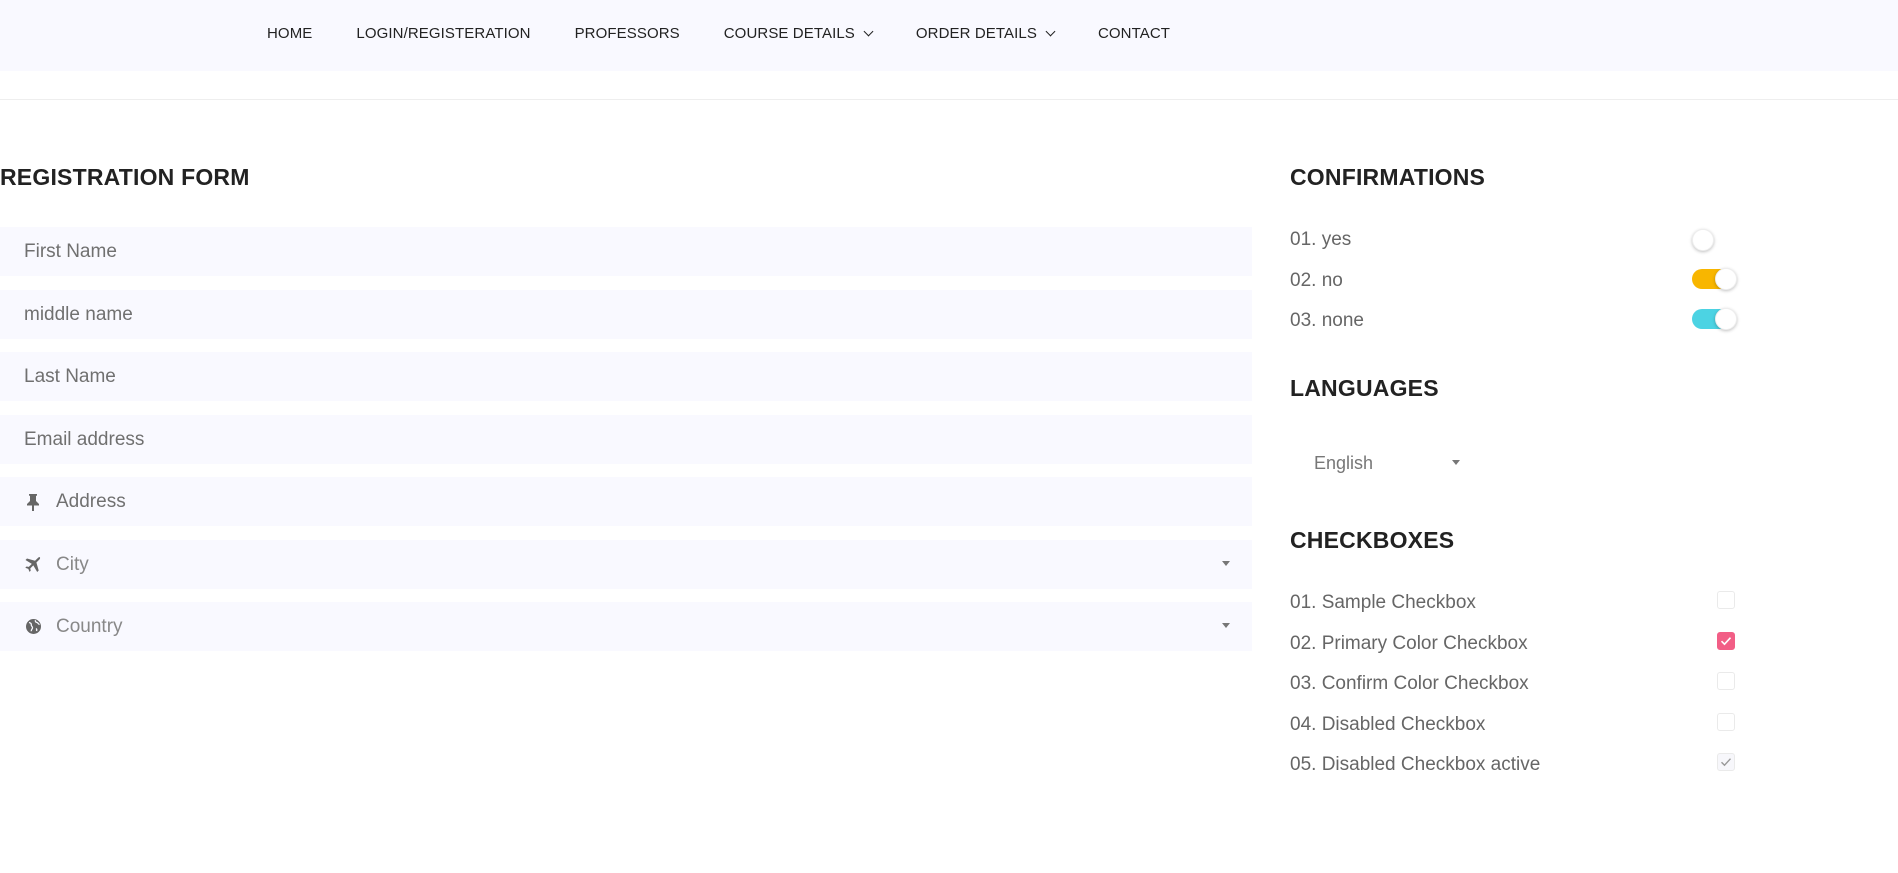 The height and width of the screenshot is (873, 1898). I want to click on airplane-icon, so click(33, 565).